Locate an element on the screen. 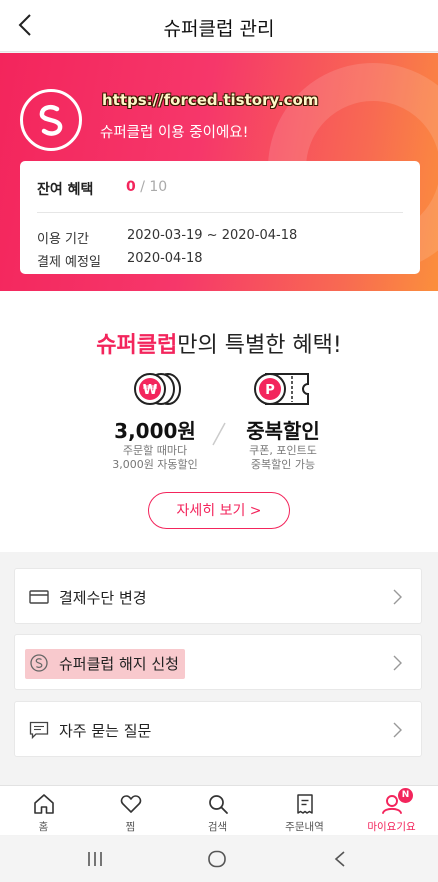  cancel-superclub-label: 슈퍼클럽 해지 신청 is located at coordinates (119, 664).